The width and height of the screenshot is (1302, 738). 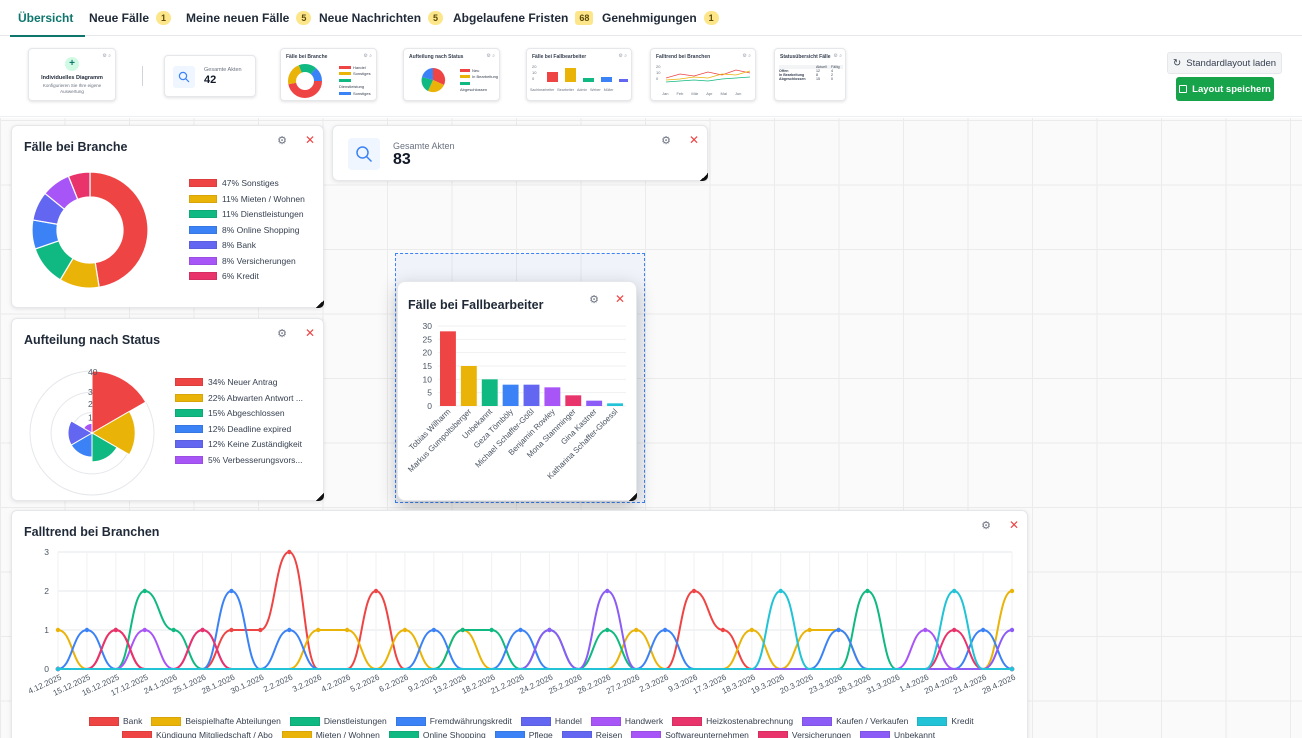 I want to click on legend-item: Pflege, so click(x=523, y=734).